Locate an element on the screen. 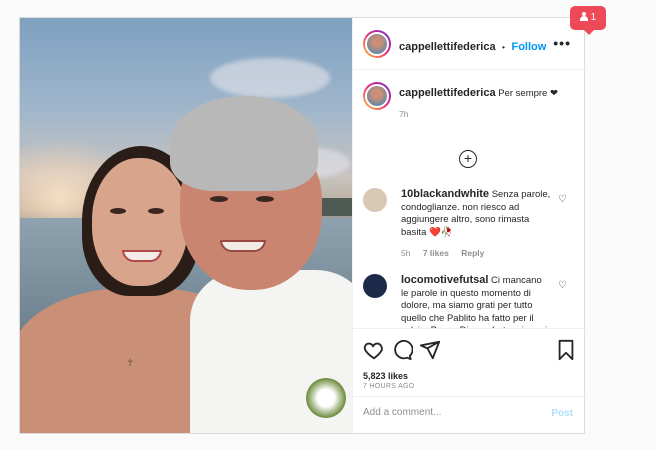 This screenshot has height=450, width=656. likes-count: 5,823 likes is located at coordinates (385, 376).